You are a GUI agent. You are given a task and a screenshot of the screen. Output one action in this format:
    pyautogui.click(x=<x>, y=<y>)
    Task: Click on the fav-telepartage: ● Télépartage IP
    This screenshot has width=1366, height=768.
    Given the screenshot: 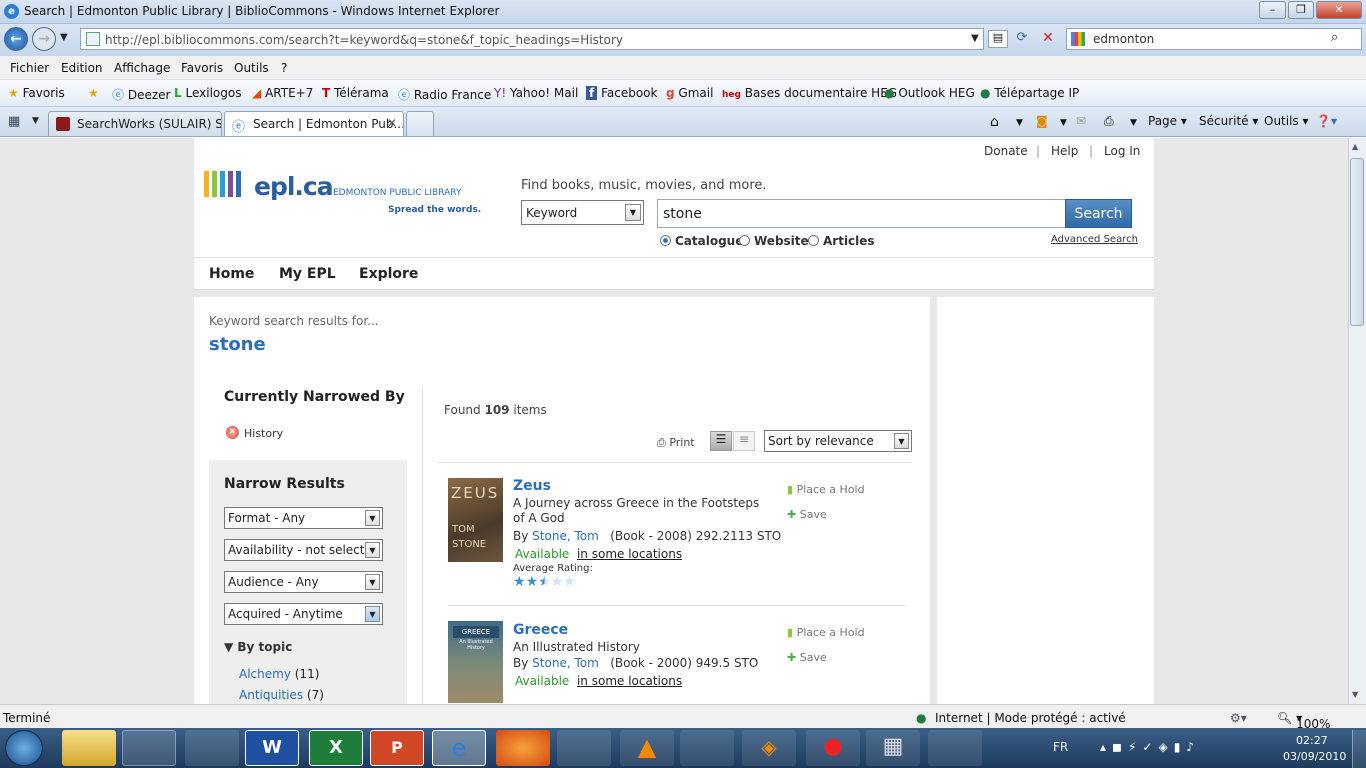 What is the action you would take?
    pyautogui.click(x=1029, y=93)
    